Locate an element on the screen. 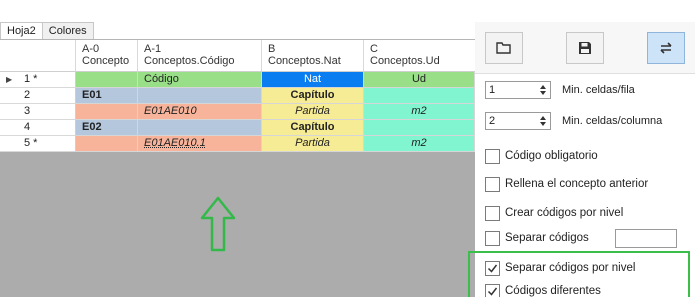 This screenshot has height=297, width=695. column-id: A-0 is located at coordinates (91, 49).